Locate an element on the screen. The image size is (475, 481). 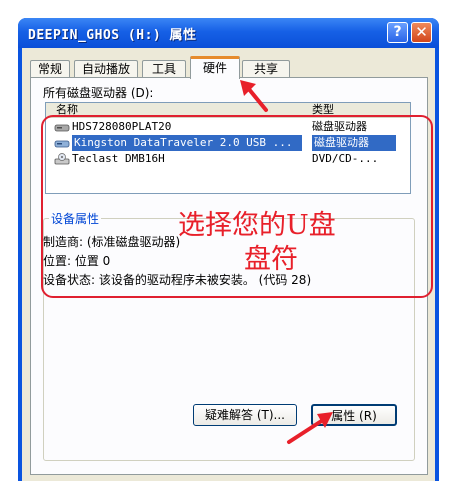
close-button: ✕ is located at coordinates (421, 32).